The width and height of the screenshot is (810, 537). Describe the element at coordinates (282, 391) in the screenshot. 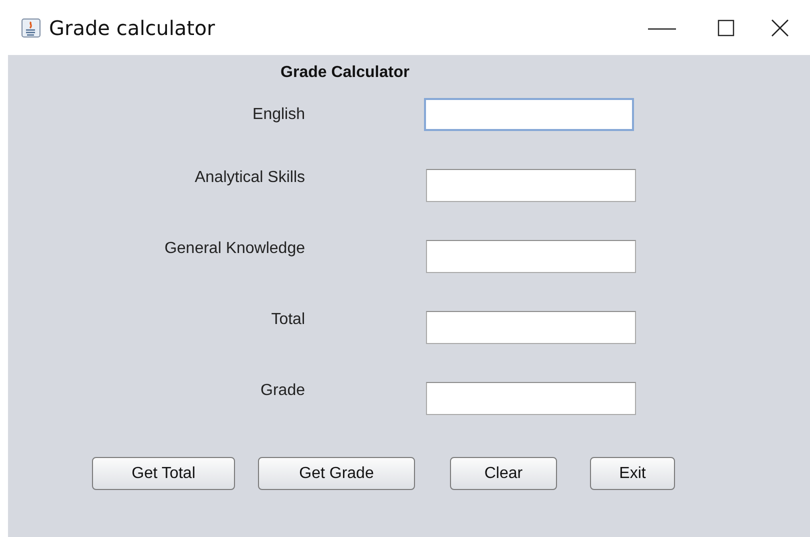

I see `field-label: Grade` at that location.